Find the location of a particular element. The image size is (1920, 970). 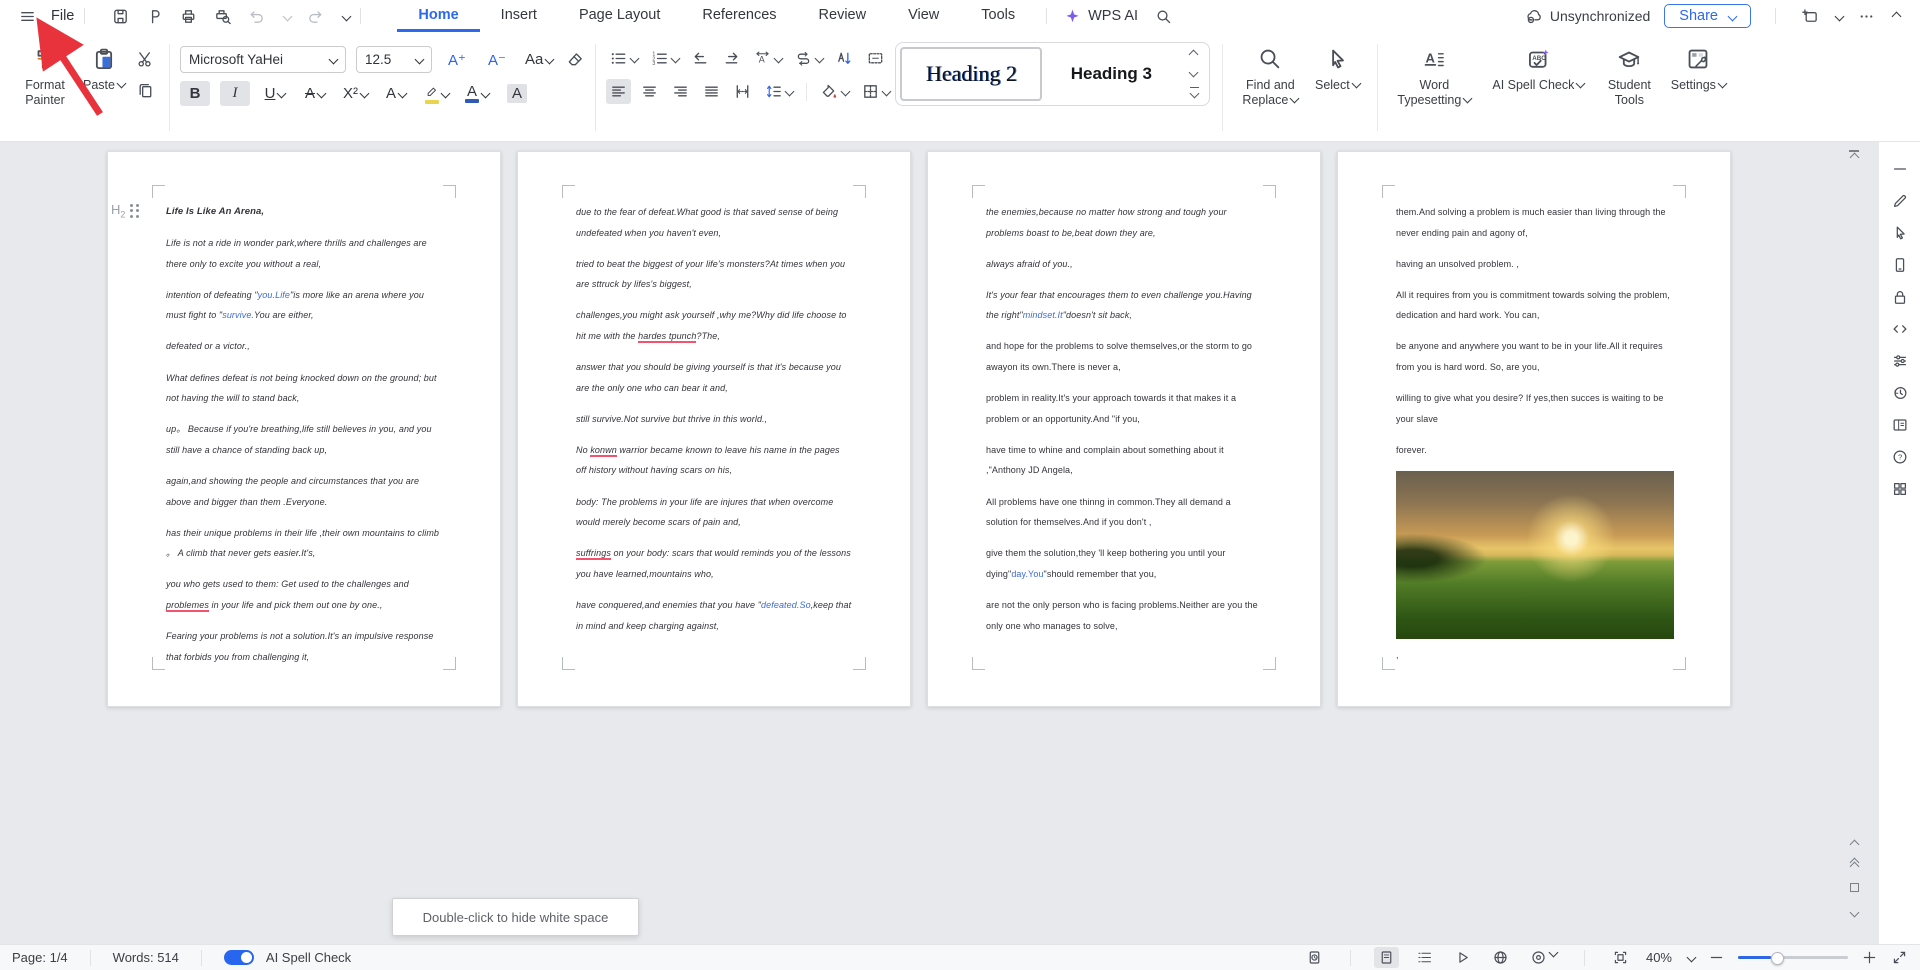

font-name-select: Microsoft YaHei is located at coordinates (263, 59).